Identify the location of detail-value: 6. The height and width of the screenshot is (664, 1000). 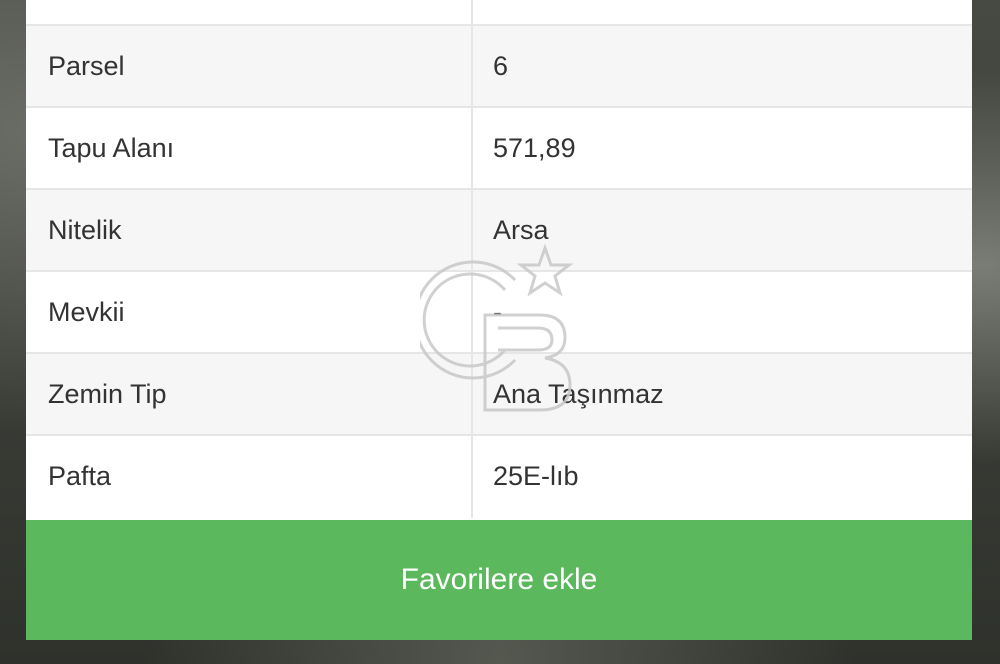
(501, 66).